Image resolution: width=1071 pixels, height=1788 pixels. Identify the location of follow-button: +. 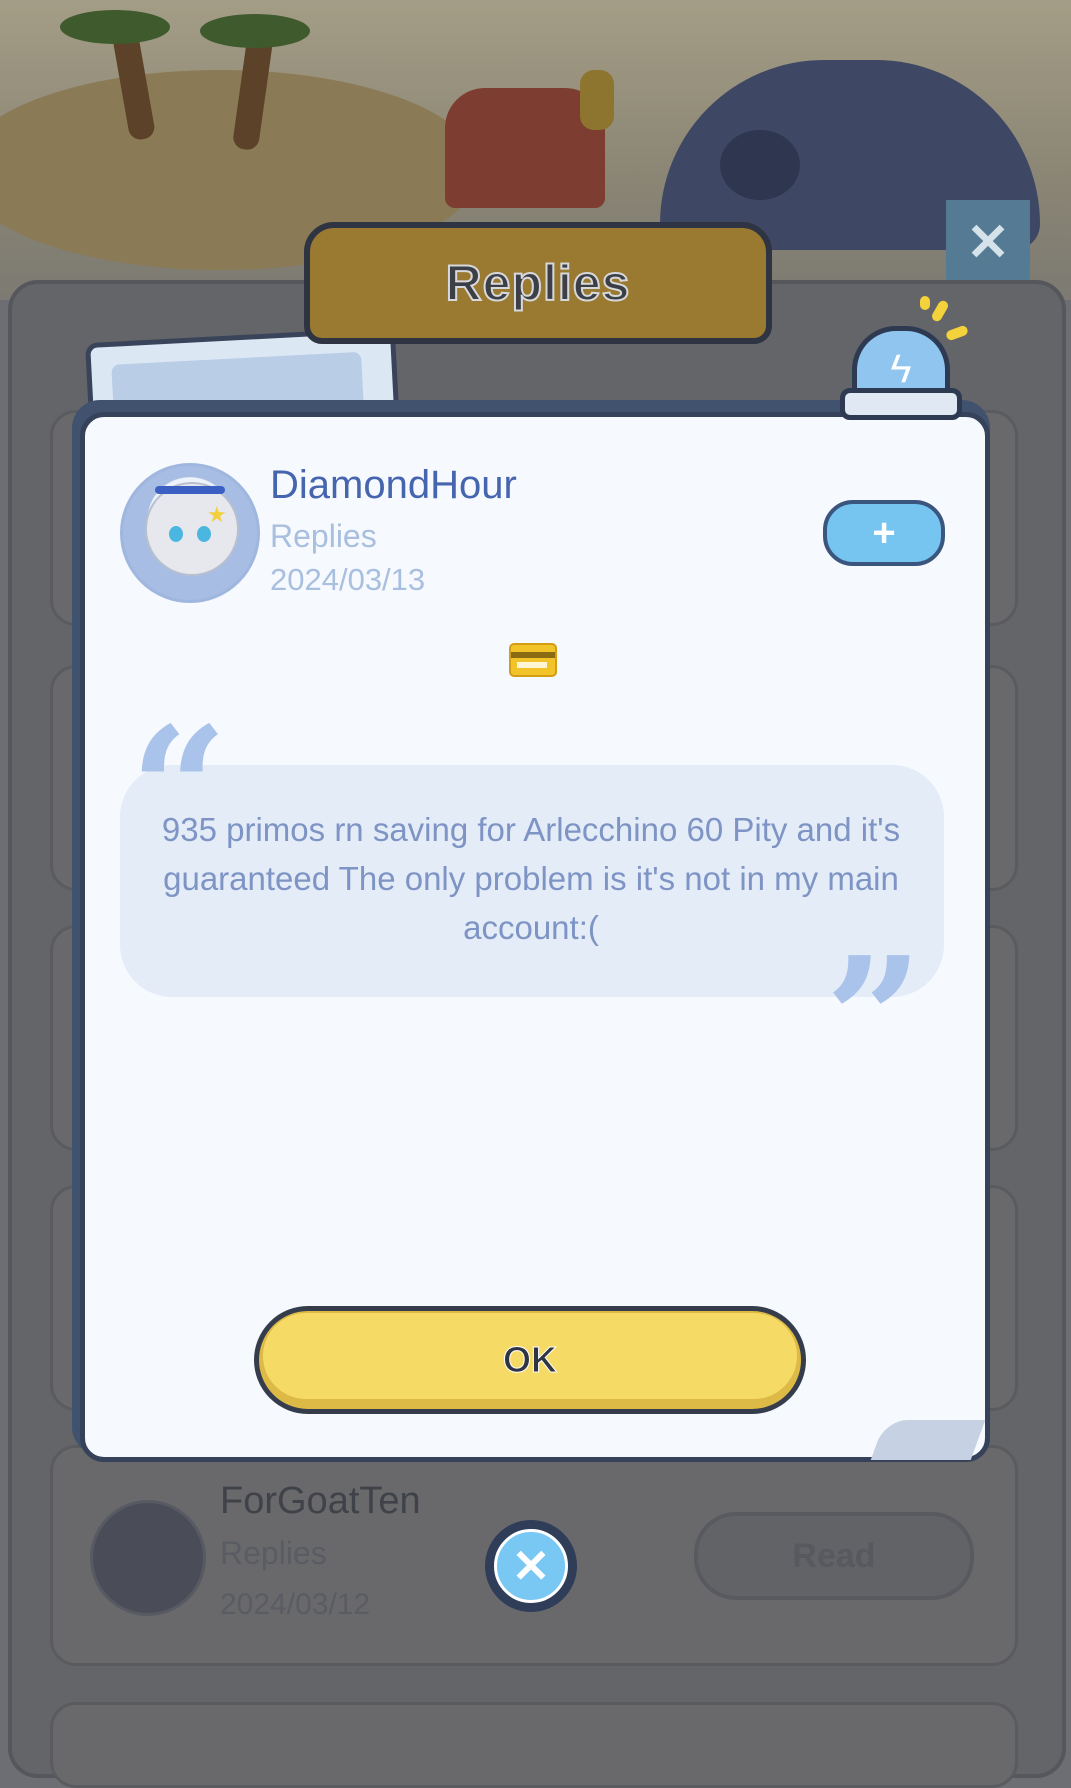
(884, 533).